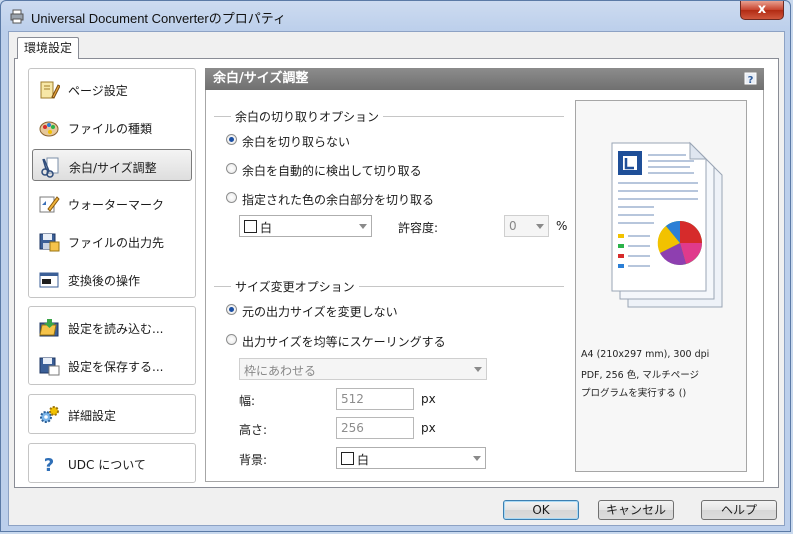 Image resolution: width=793 pixels, height=534 pixels. I want to click on preview-info-line2: PDF, 256 色, マルチページ, so click(640, 375).